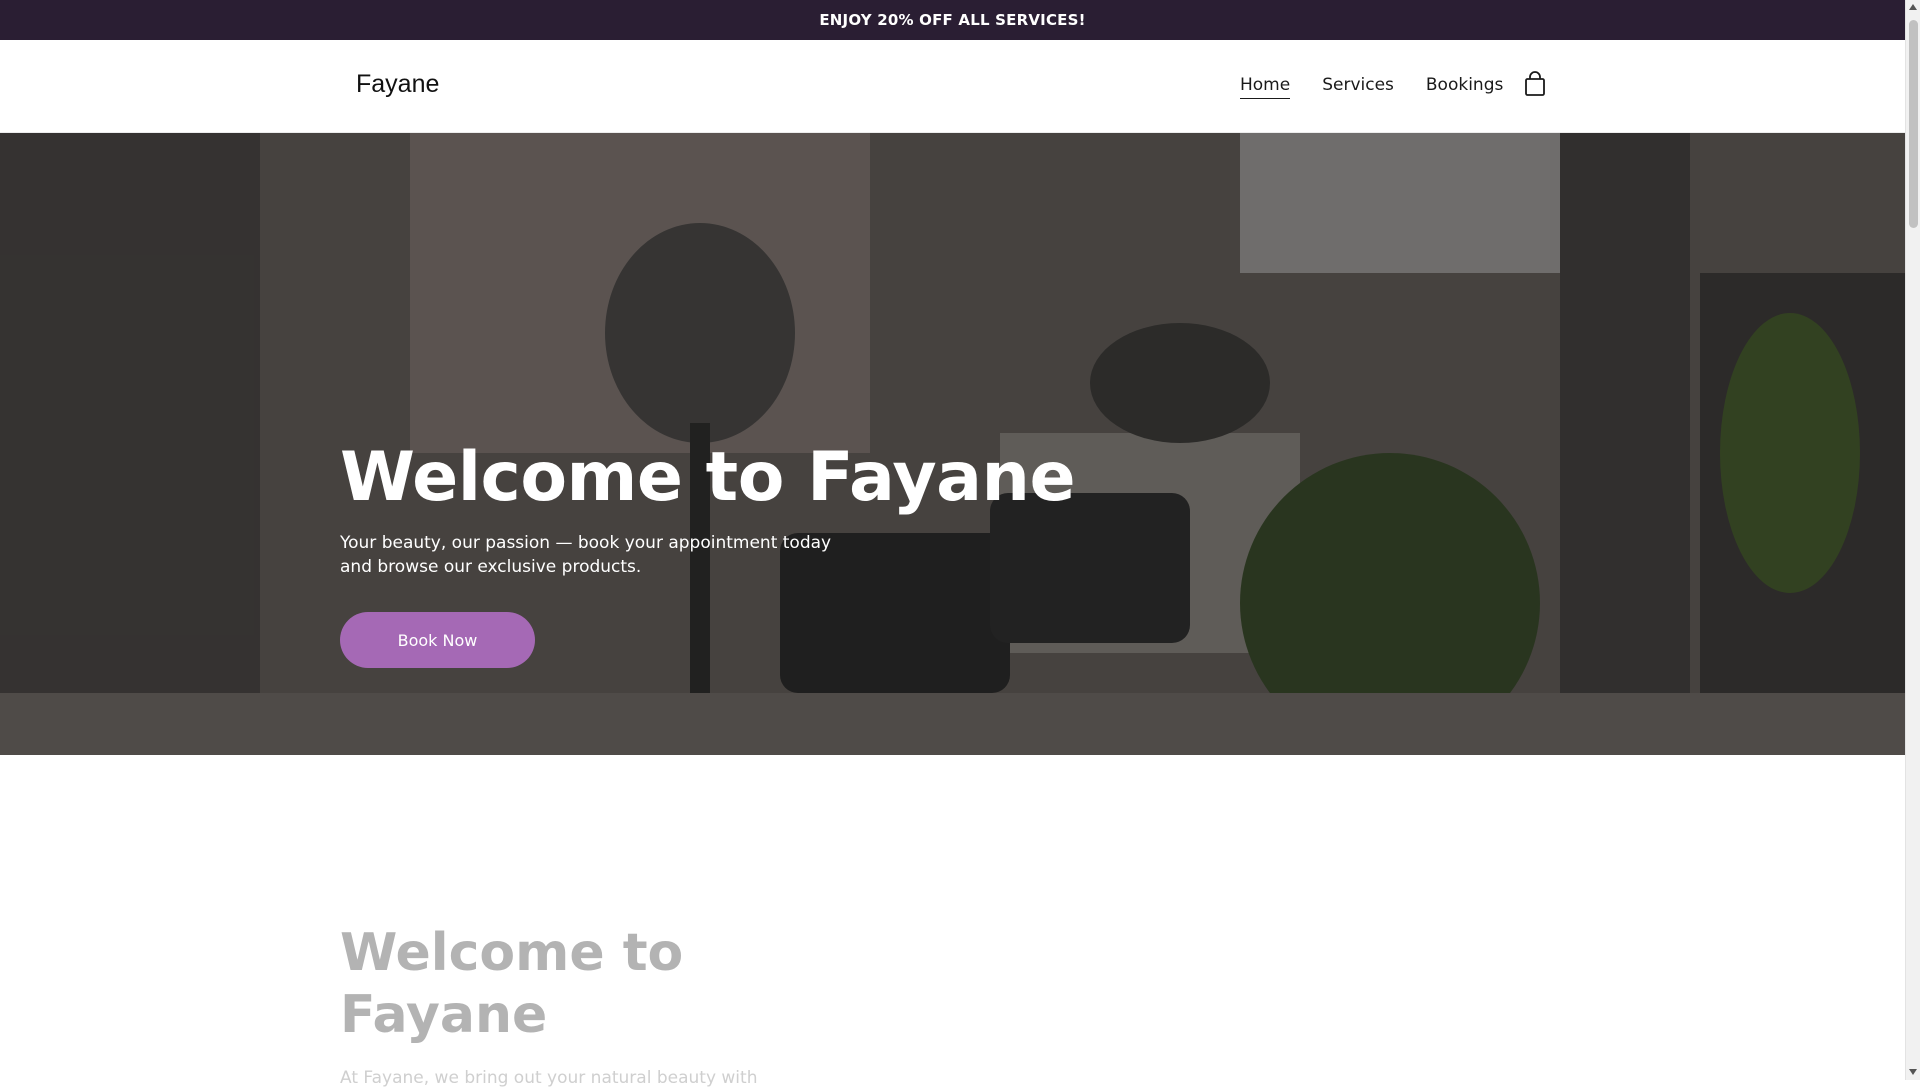 Image resolution: width=1920 pixels, height=1088 pixels. What do you see at coordinates (1265, 87) in the screenshot?
I see `nav-home: Home` at bounding box center [1265, 87].